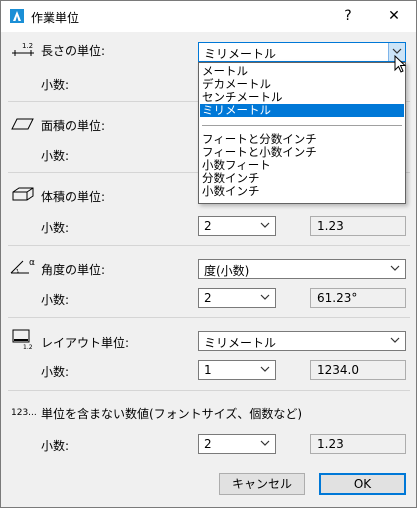 The image size is (417, 508). I want to click on angle-sample-field: 61.23°, so click(358, 298).